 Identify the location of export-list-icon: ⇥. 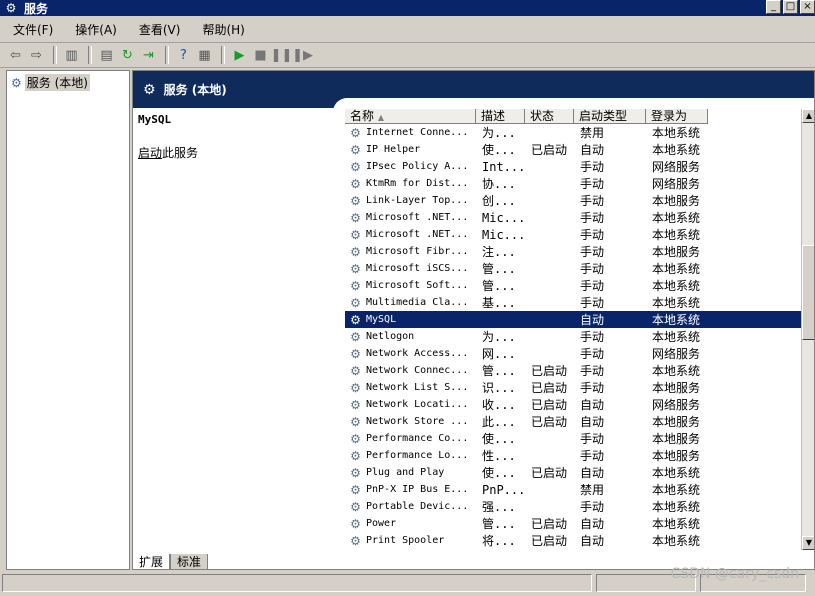
(148, 55).